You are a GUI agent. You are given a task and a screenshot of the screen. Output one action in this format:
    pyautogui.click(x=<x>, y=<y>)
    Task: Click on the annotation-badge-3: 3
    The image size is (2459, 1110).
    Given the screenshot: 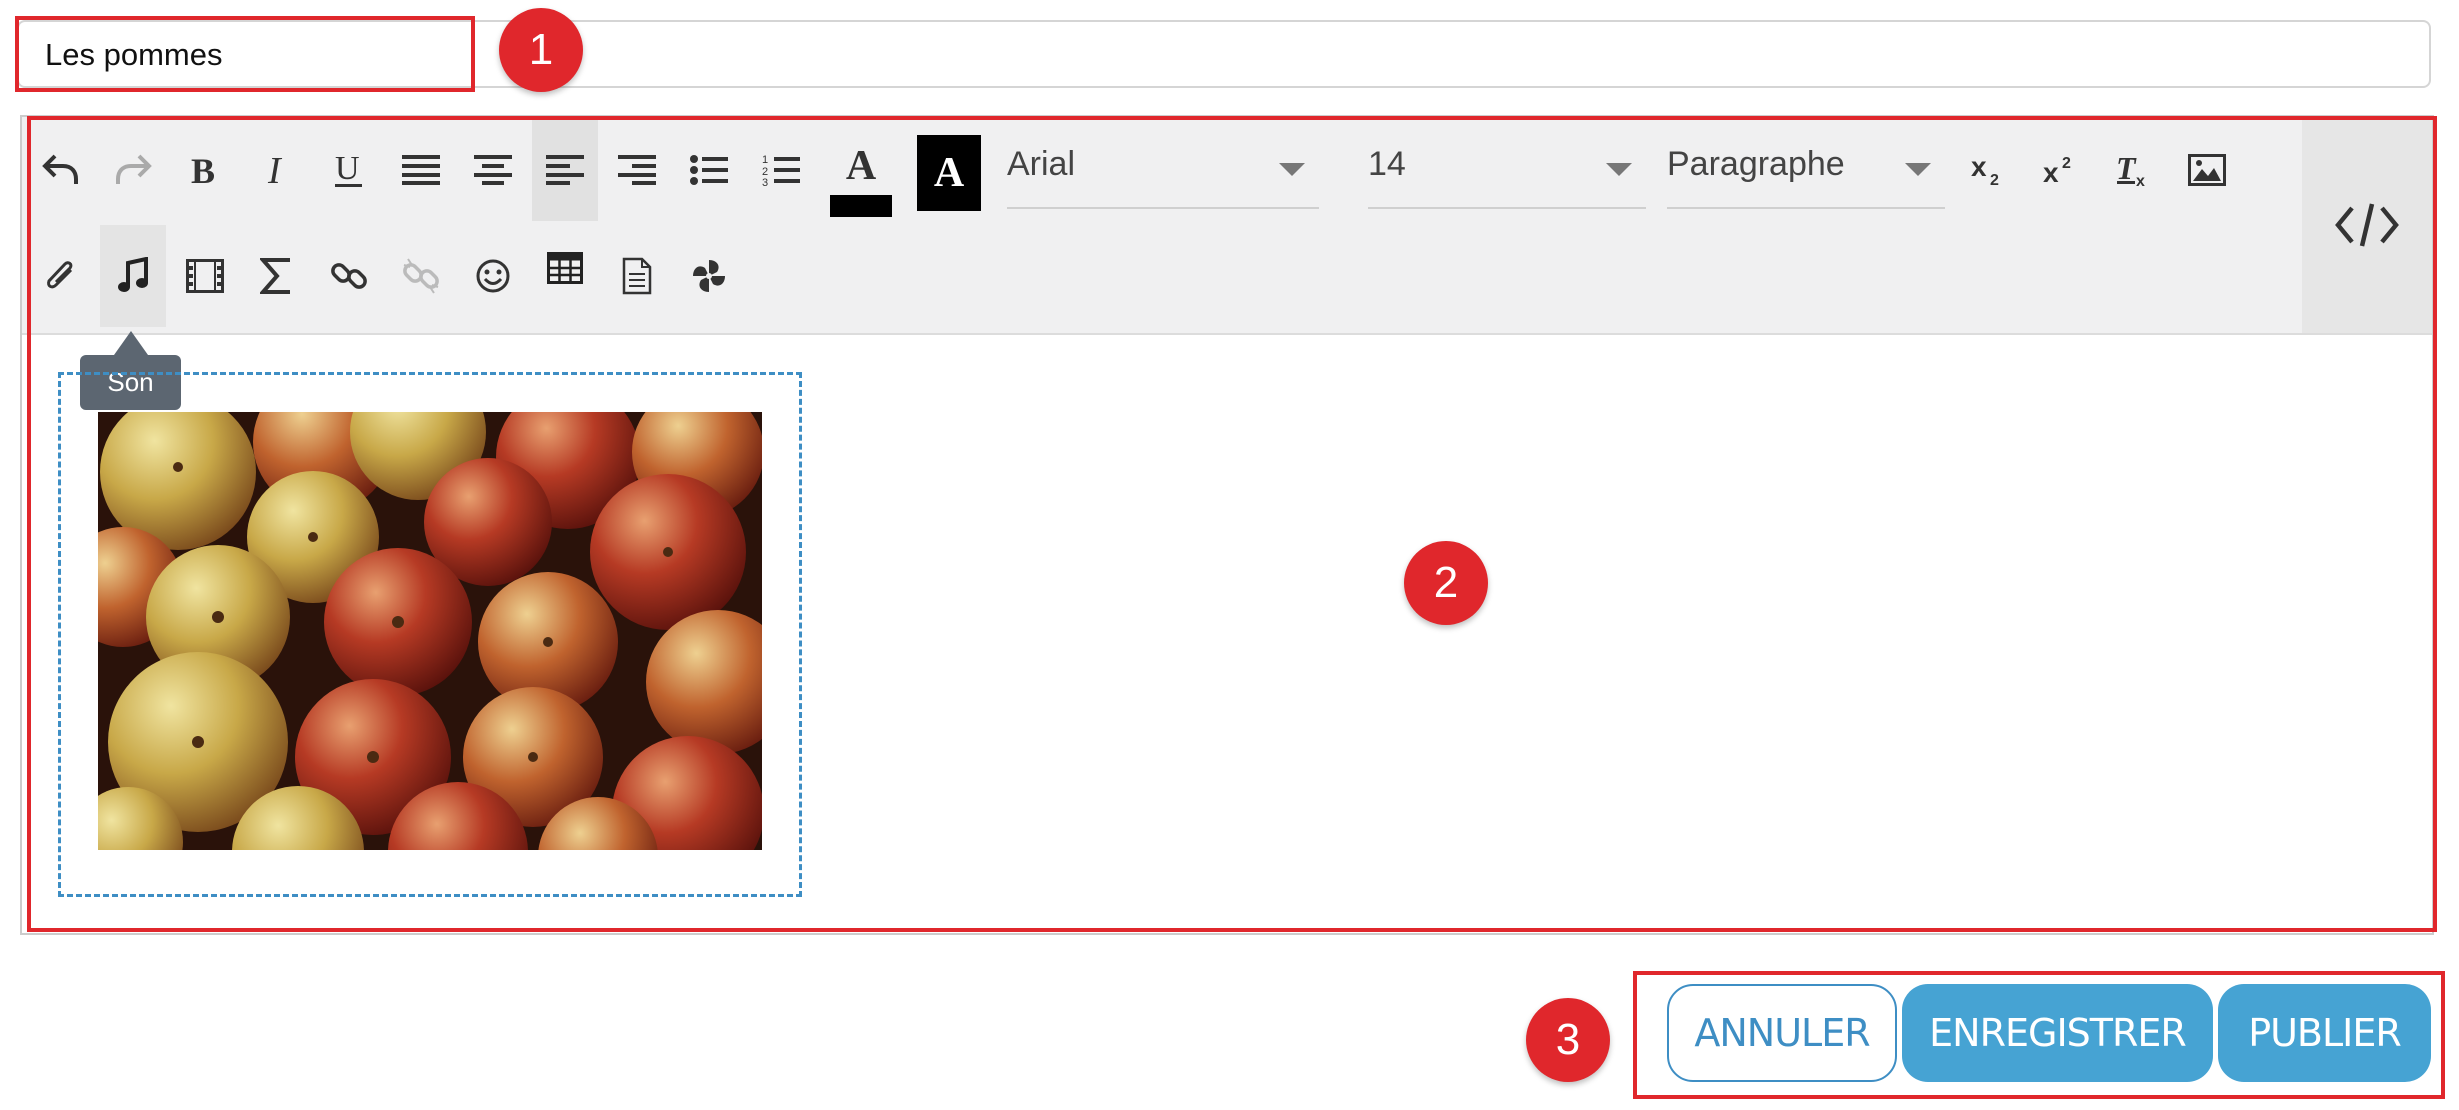 What is the action you would take?
    pyautogui.click(x=1568, y=1040)
    